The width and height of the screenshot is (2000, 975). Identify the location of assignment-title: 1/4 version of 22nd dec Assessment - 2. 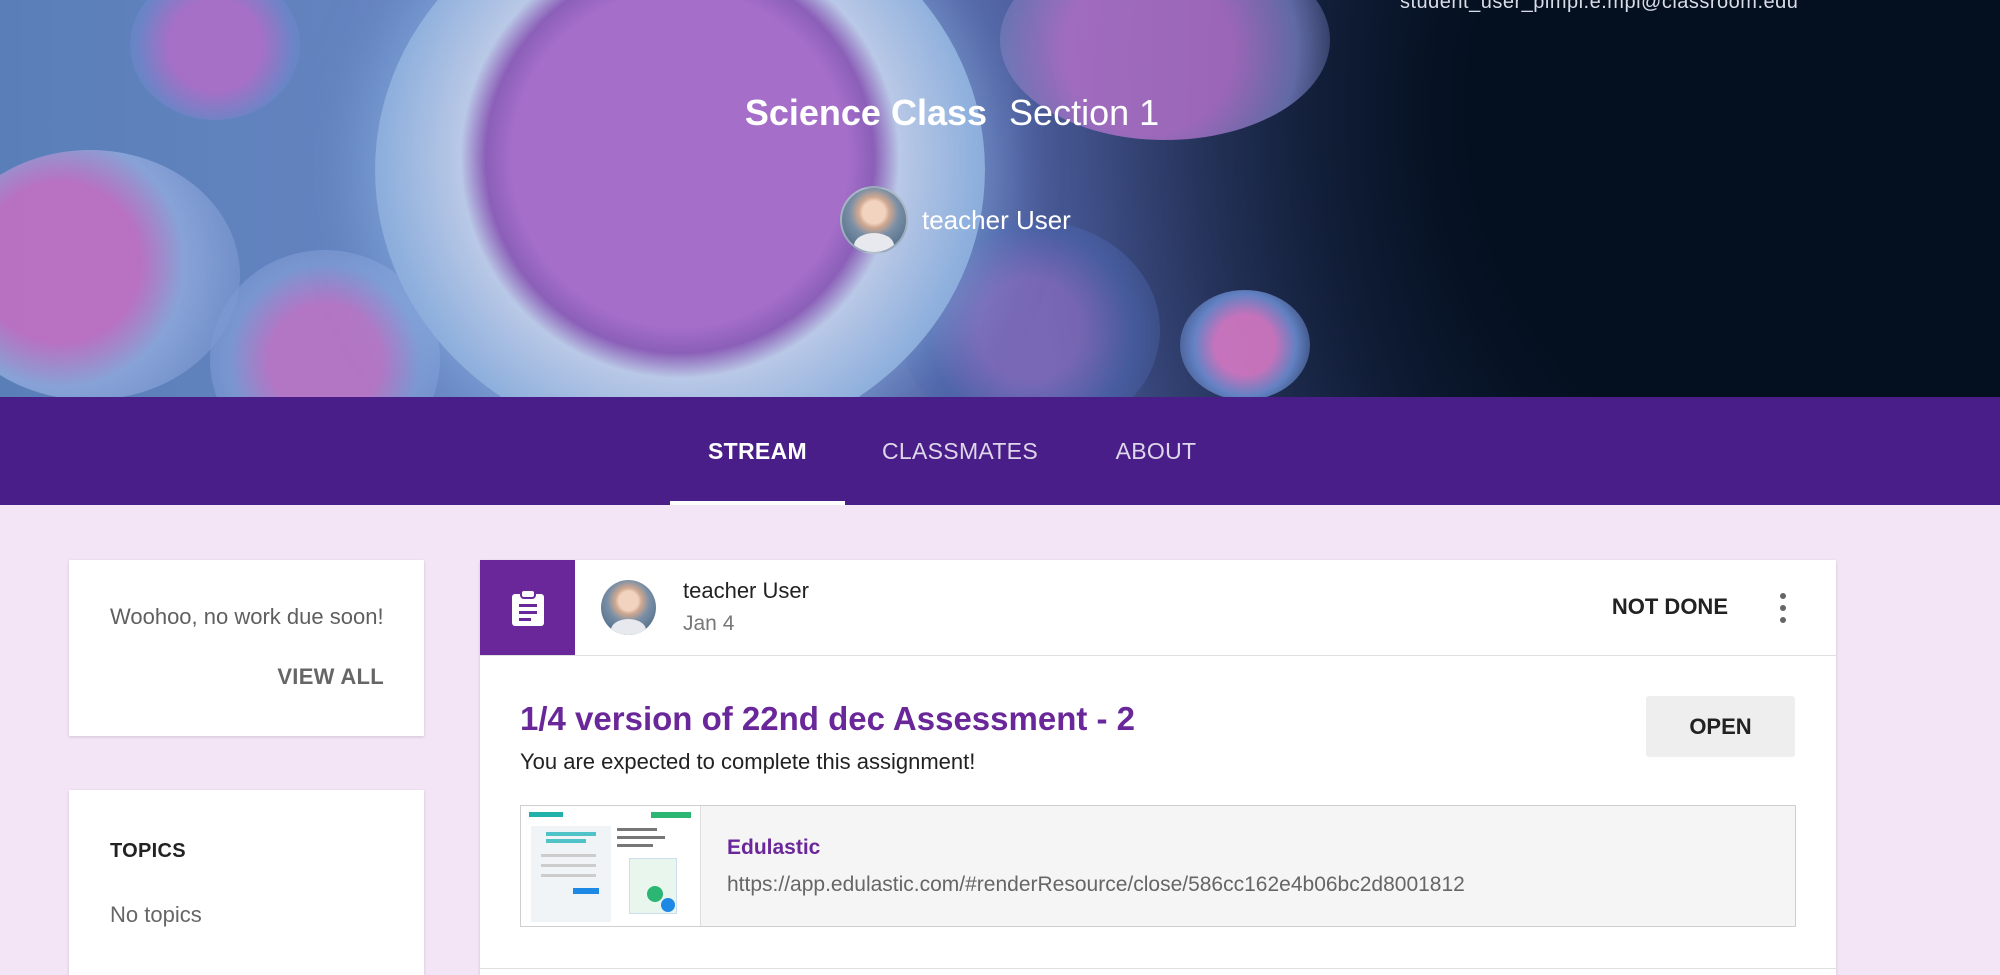
(827, 719).